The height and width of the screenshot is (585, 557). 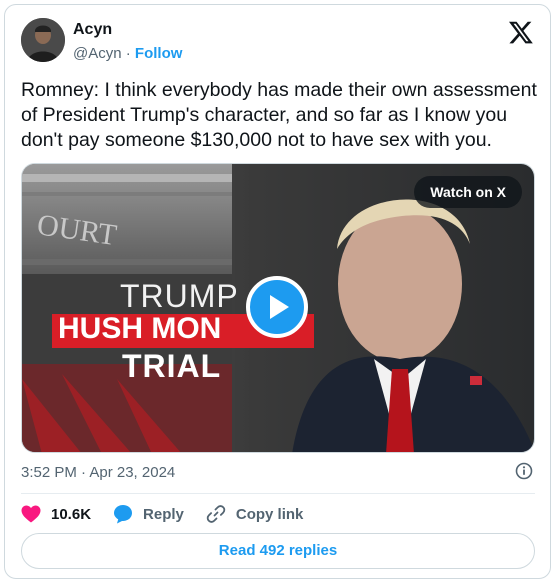 I want to click on follow-button: Follow, so click(x=159, y=53).